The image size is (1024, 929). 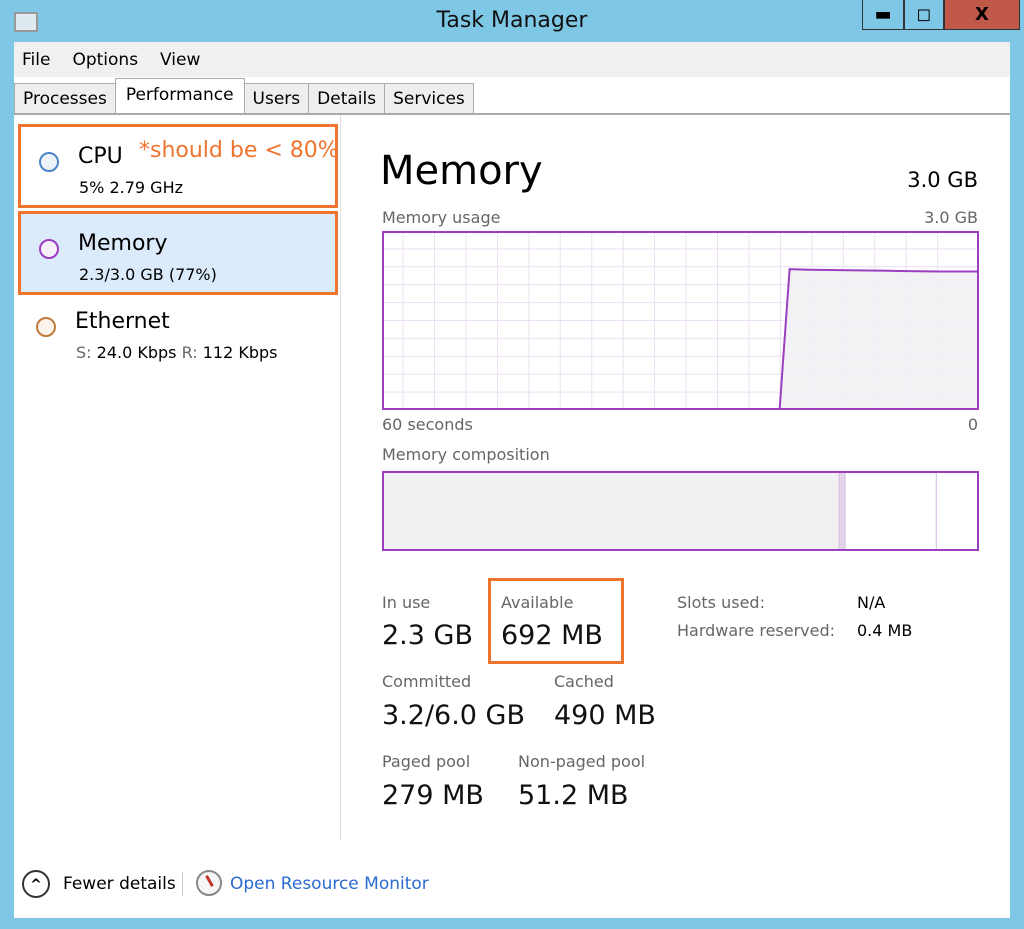 I want to click on tab-details: Details, so click(x=347, y=98).